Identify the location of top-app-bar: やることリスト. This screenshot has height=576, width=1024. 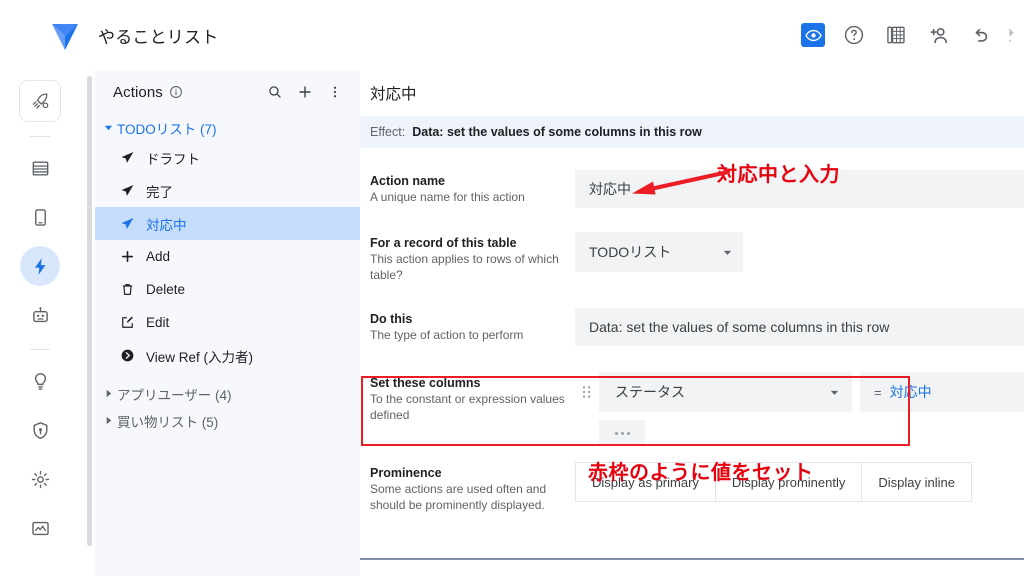
(528, 35).